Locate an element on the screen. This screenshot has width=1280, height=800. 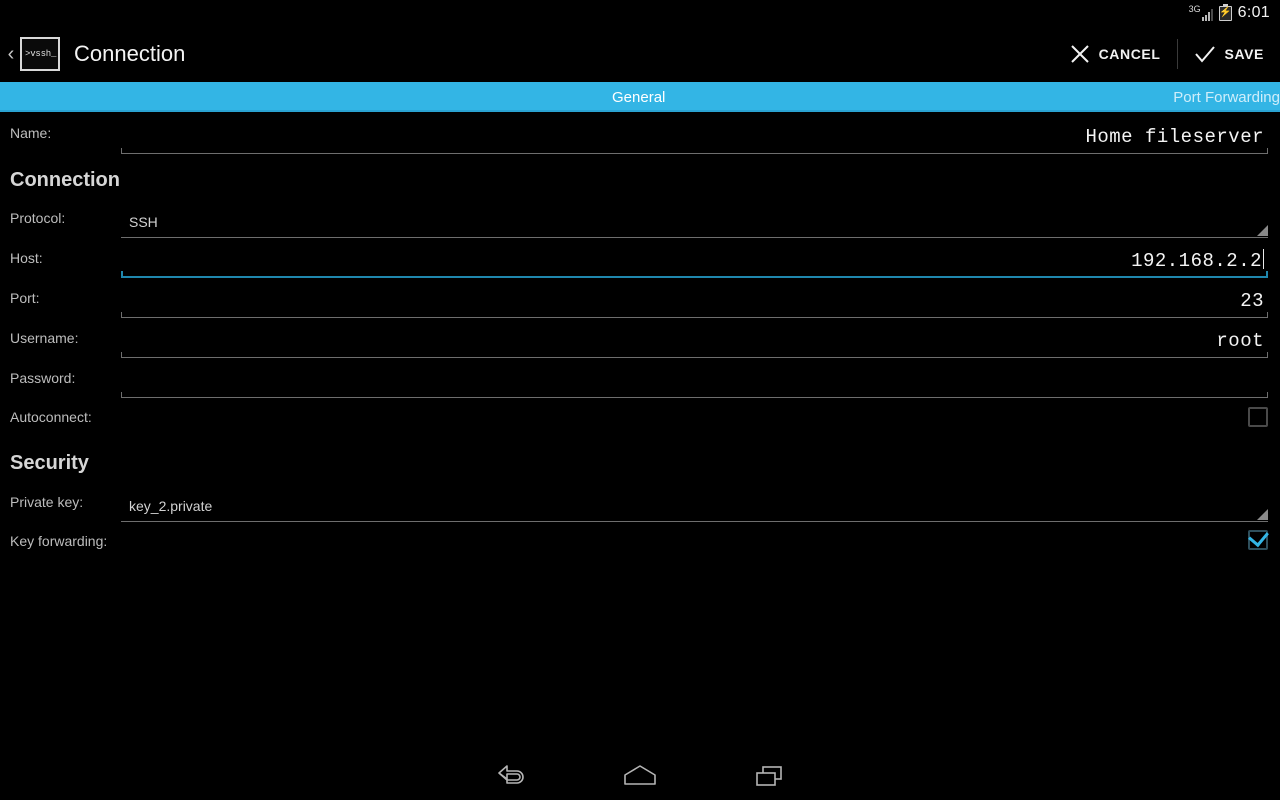
row-name: Name: Home fileserver is located at coordinates (640, 133).